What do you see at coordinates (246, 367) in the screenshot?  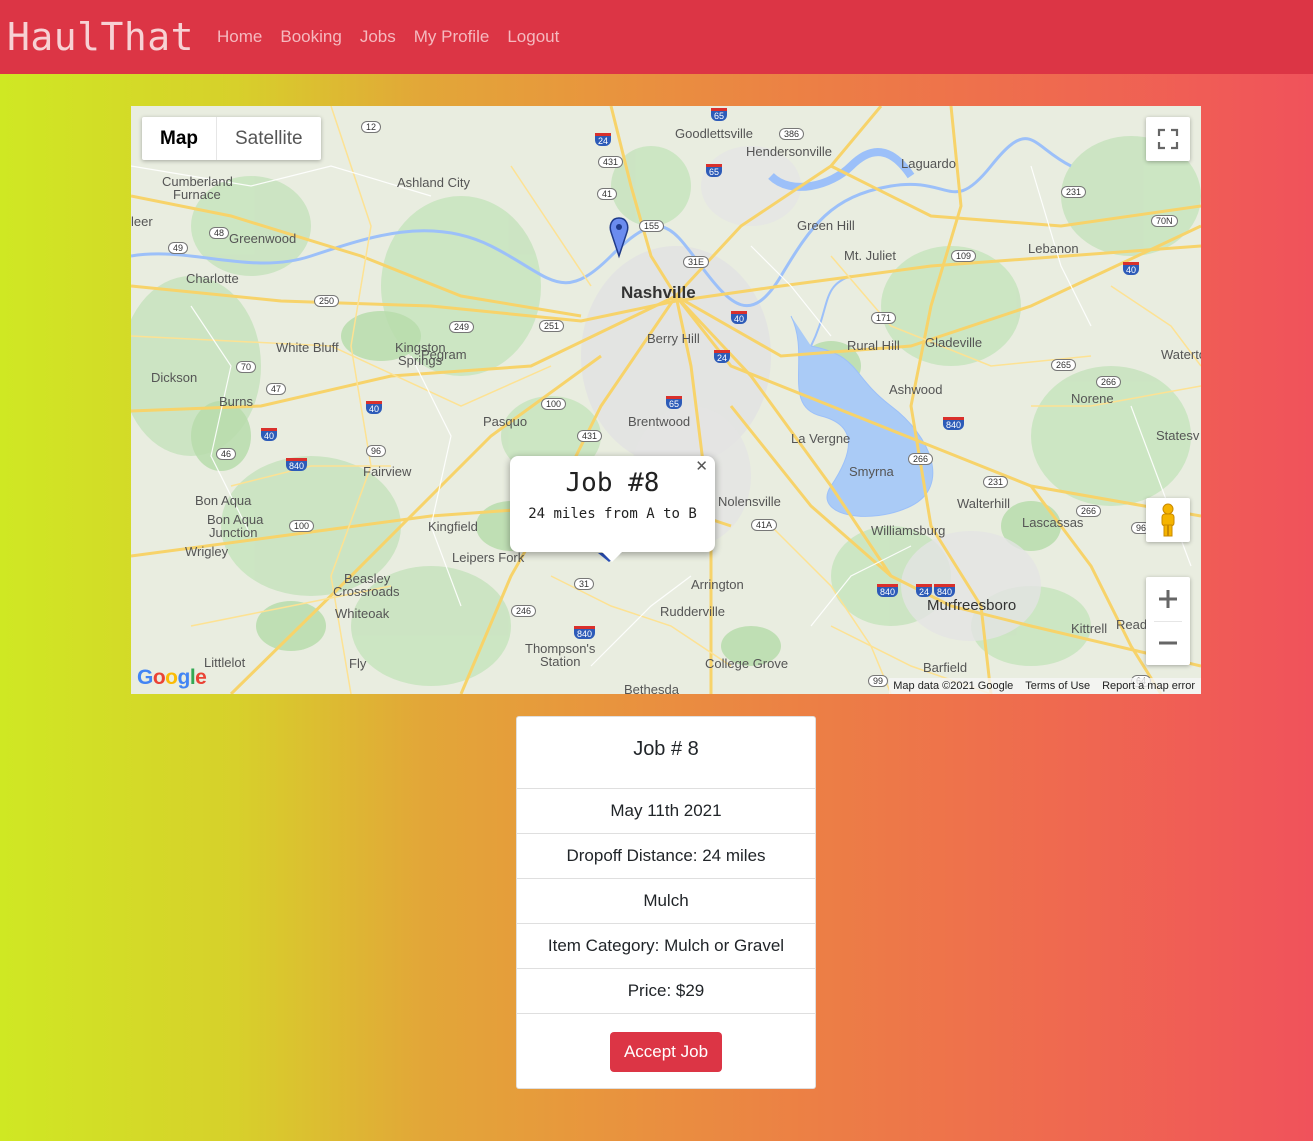 I see `route-shield: 70` at bounding box center [246, 367].